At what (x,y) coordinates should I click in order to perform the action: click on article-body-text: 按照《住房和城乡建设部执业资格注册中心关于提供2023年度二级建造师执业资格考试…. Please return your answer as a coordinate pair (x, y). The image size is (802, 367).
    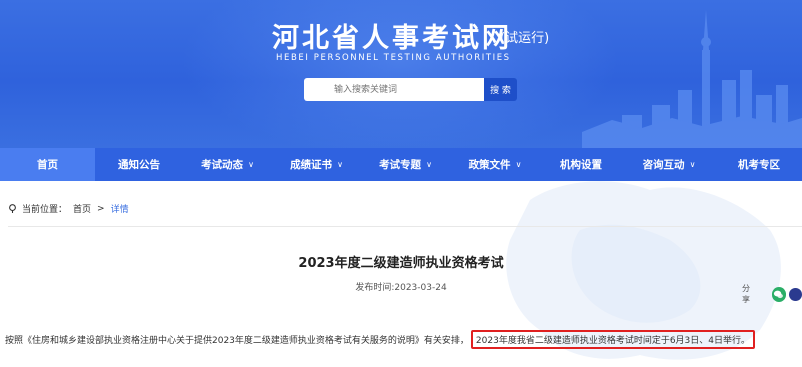
    Looking at the image, I should click on (237, 341).